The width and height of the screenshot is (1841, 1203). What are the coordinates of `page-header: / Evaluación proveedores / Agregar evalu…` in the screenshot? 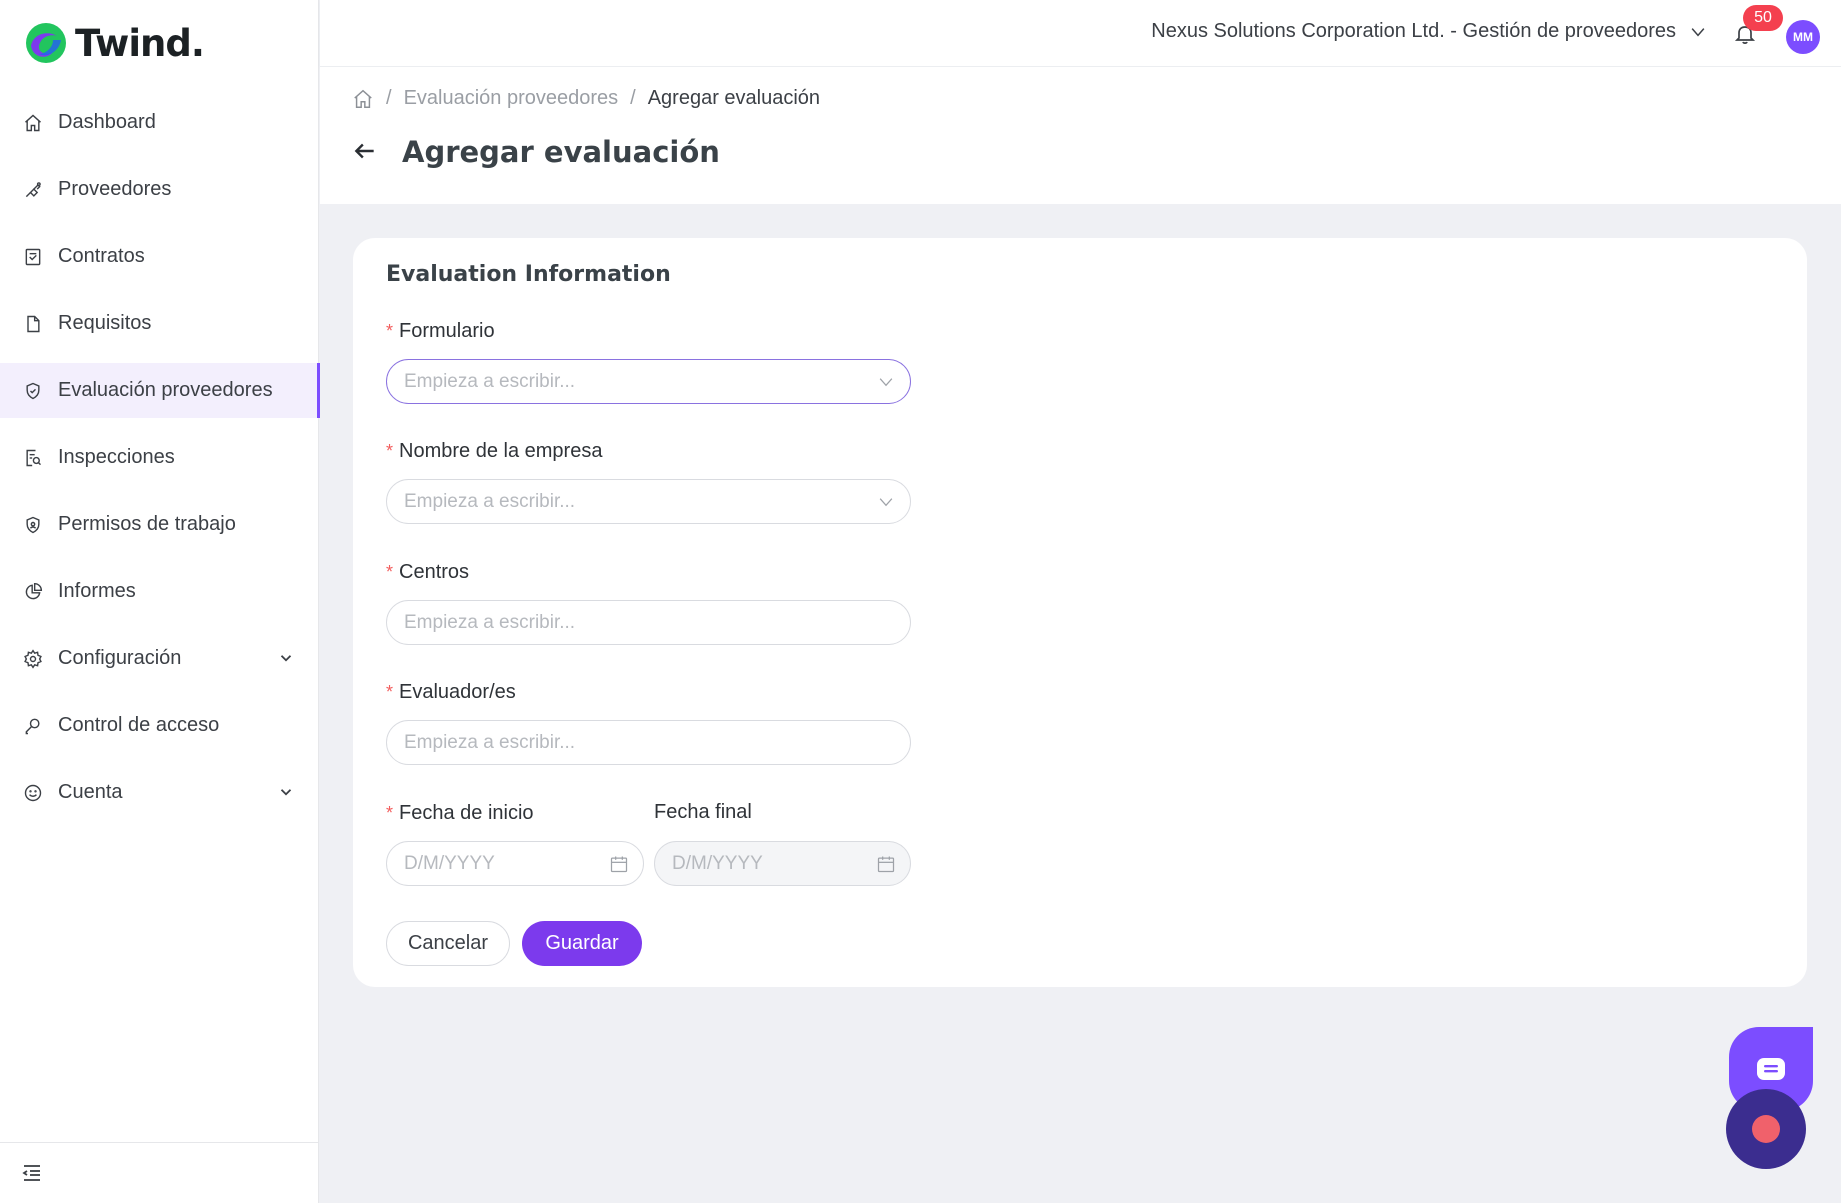 It's located at (1080, 135).